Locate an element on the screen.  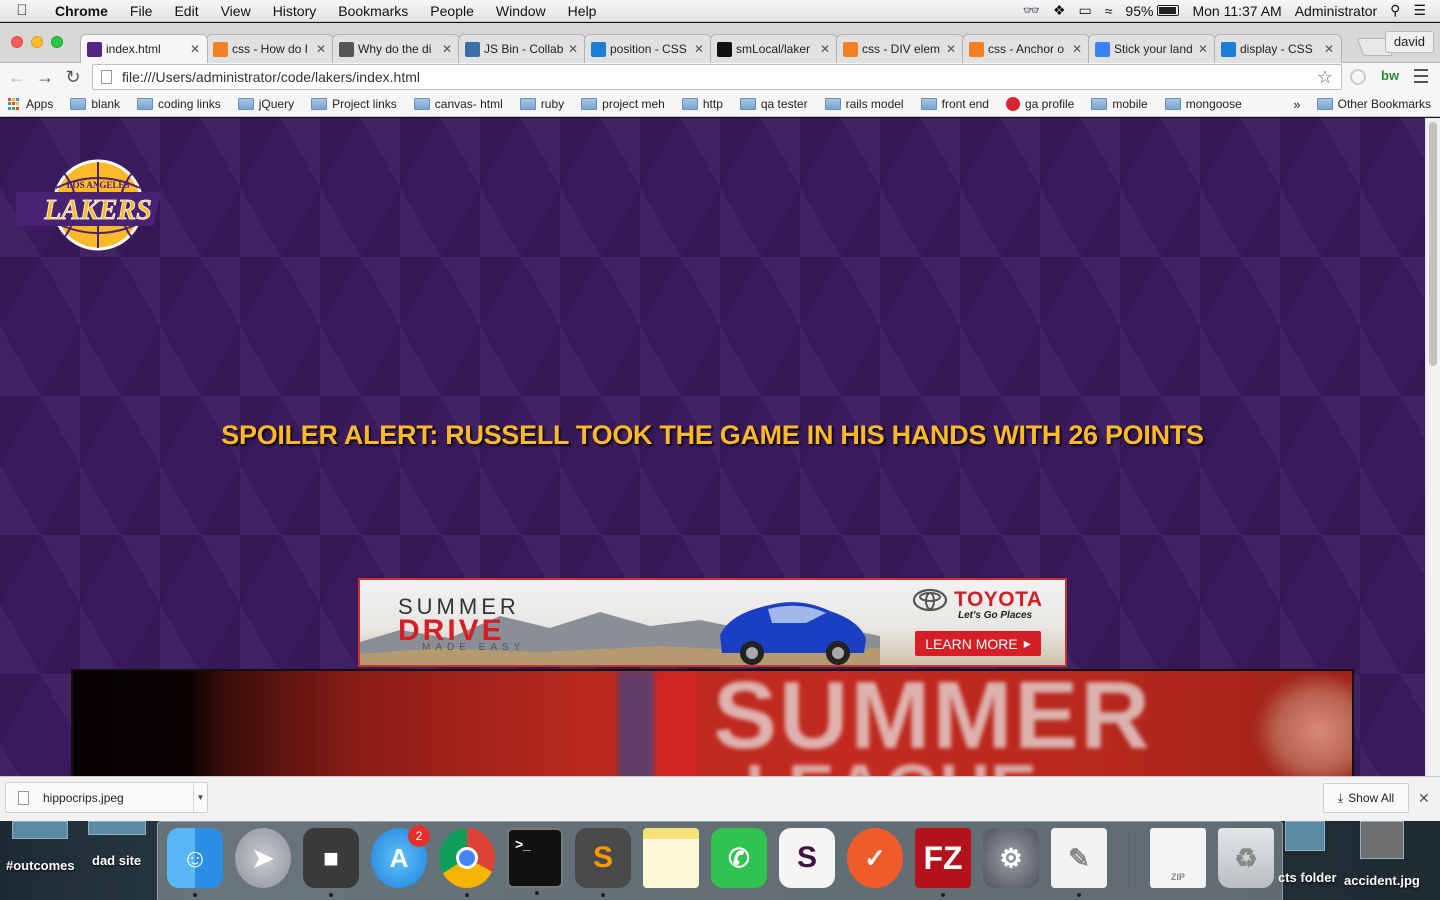
tab-9: display - CSS ✕ is located at coordinates (1278, 48).